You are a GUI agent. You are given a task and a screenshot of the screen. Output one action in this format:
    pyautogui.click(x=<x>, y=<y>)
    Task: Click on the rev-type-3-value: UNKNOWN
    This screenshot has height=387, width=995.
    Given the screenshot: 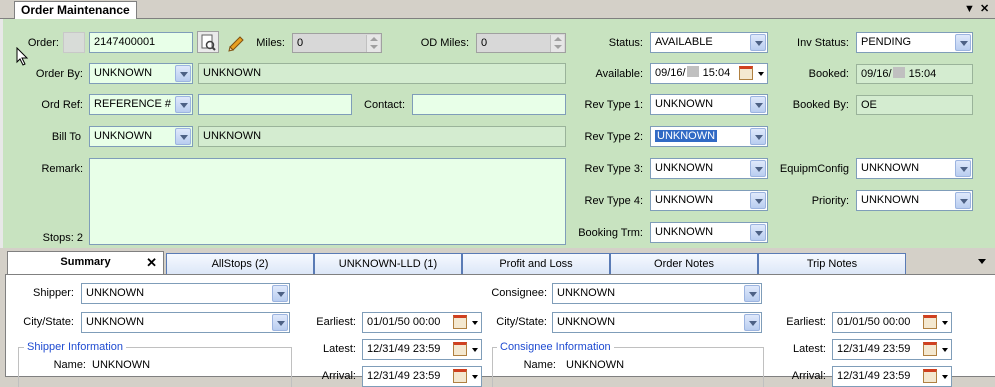 What is the action you would take?
    pyautogui.click(x=684, y=168)
    